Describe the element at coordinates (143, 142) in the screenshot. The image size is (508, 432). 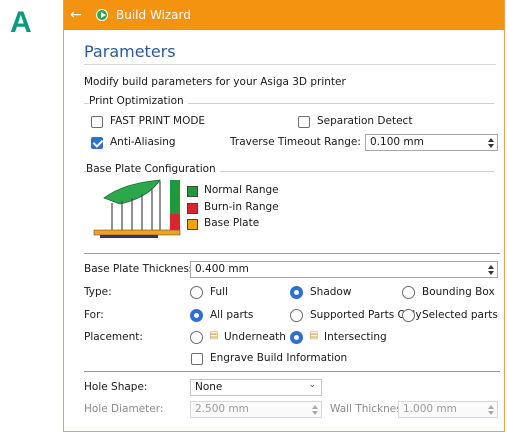
I see `anti-aliasing-label: Anti-Aliasing` at that location.